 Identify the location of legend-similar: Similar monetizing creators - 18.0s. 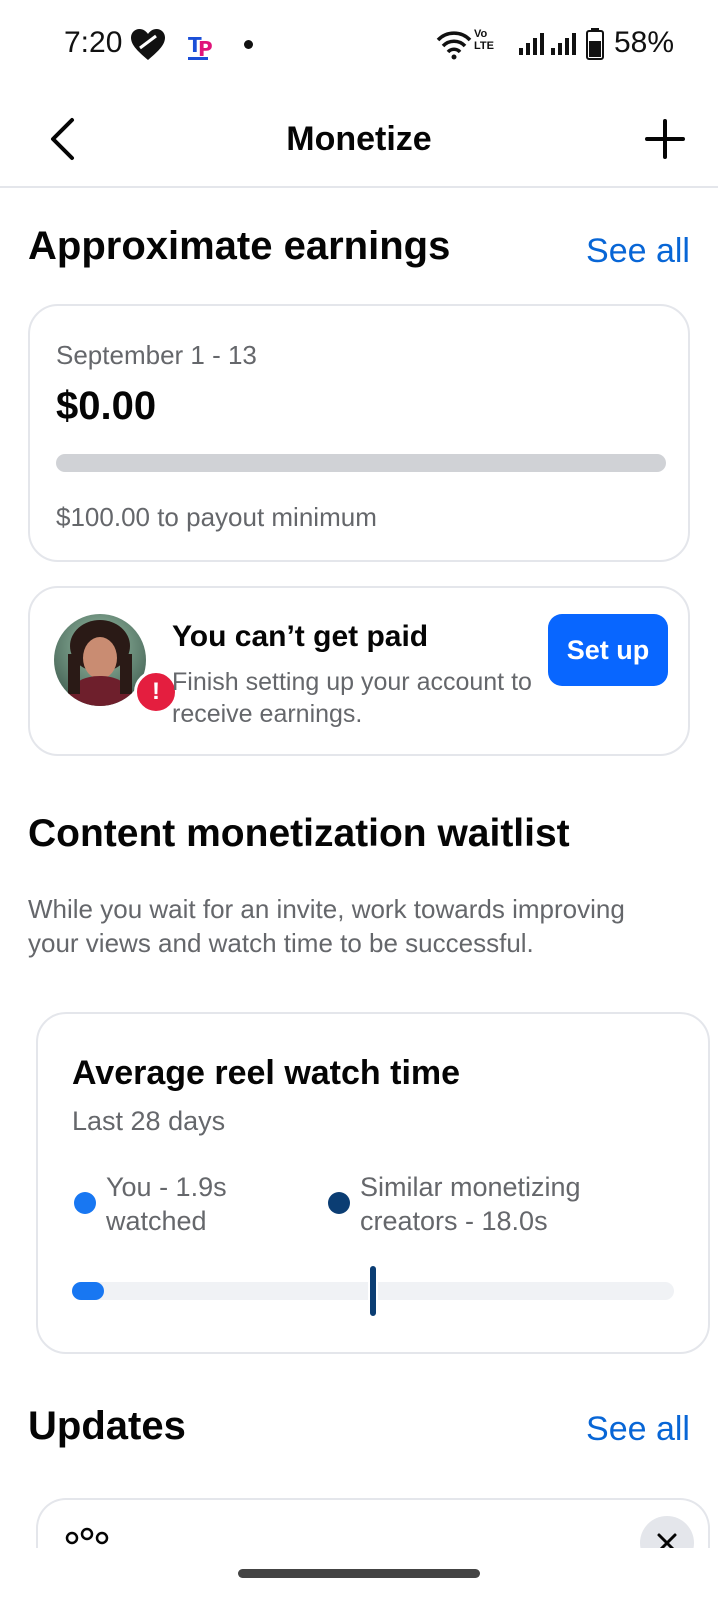
(478, 1204).